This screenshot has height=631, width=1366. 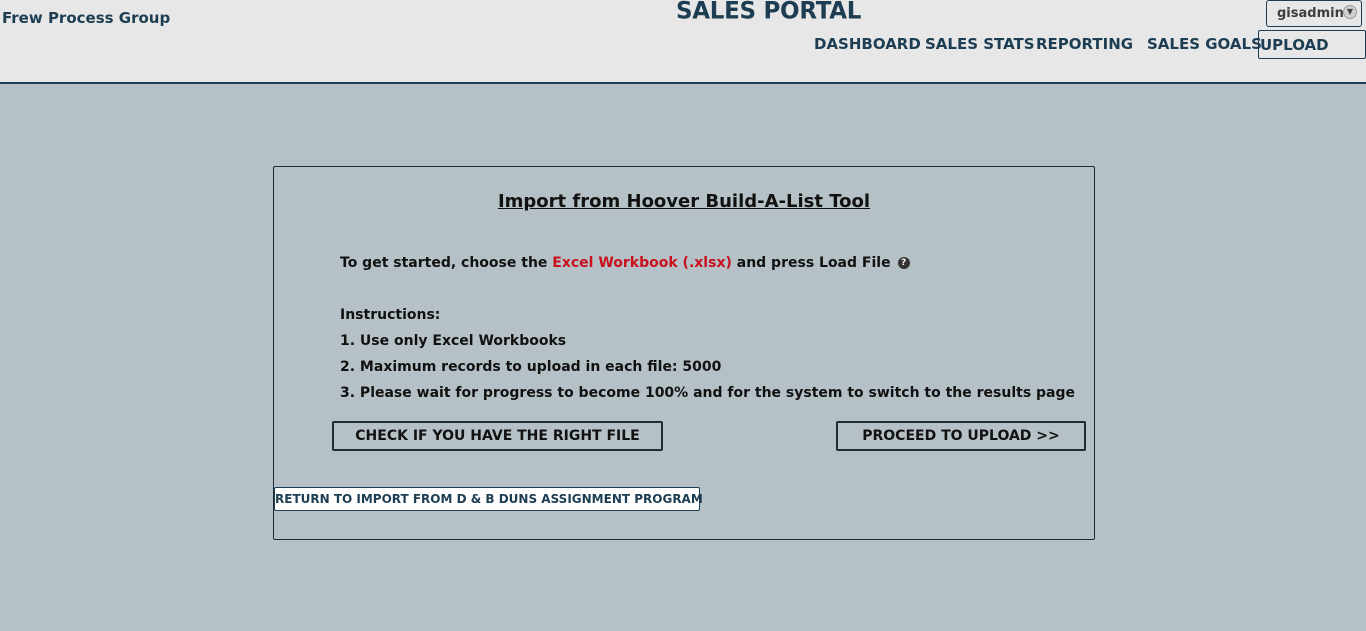 I want to click on chevron-down-icon: ▼, so click(x=1350, y=12).